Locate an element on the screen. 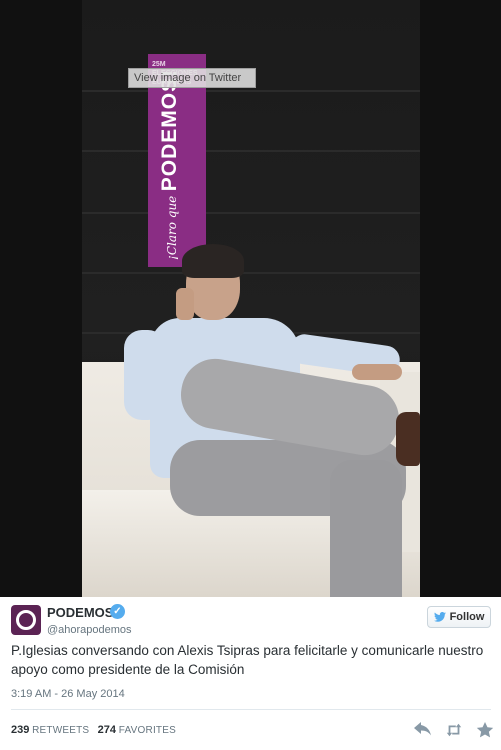 The height and width of the screenshot is (750, 501). divider is located at coordinates (251, 709).